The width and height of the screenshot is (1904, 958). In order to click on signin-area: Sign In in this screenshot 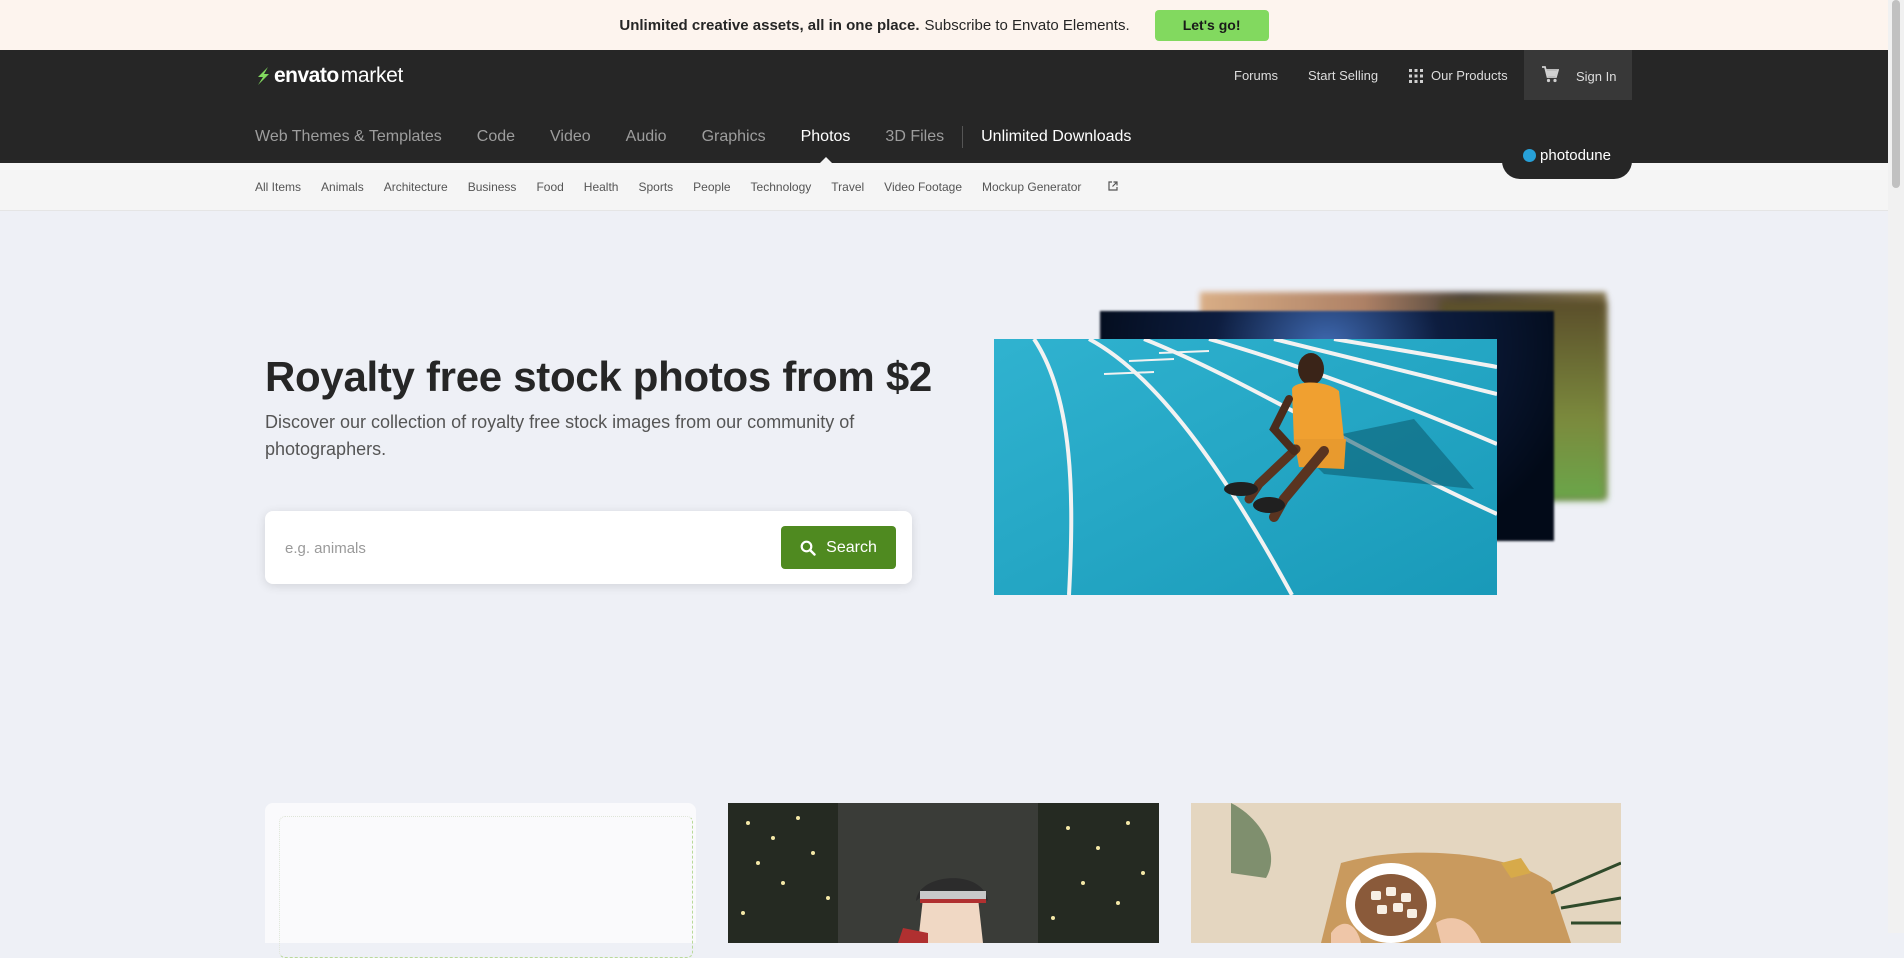, I will do `click(1578, 75)`.